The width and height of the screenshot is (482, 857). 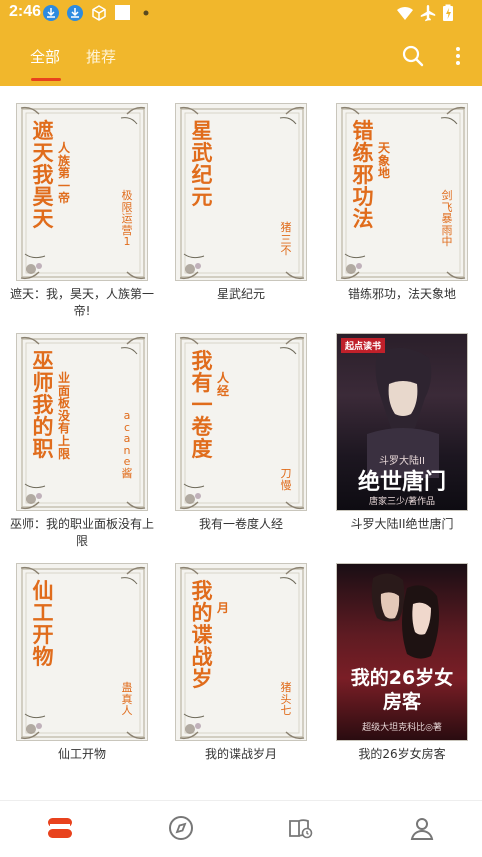 What do you see at coordinates (127, 219) in the screenshot?
I see `cover-author: 极限运营1` at bounding box center [127, 219].